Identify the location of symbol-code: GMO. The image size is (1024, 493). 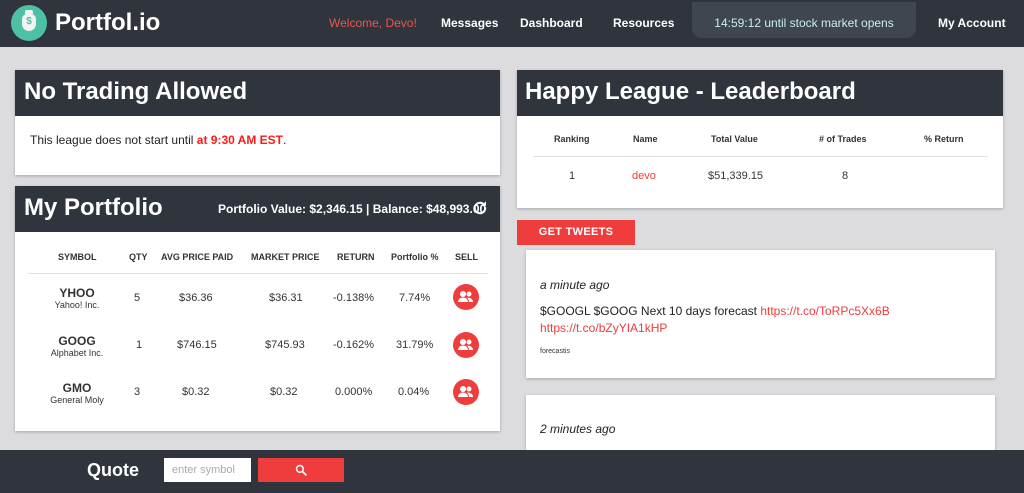
(77, 388).